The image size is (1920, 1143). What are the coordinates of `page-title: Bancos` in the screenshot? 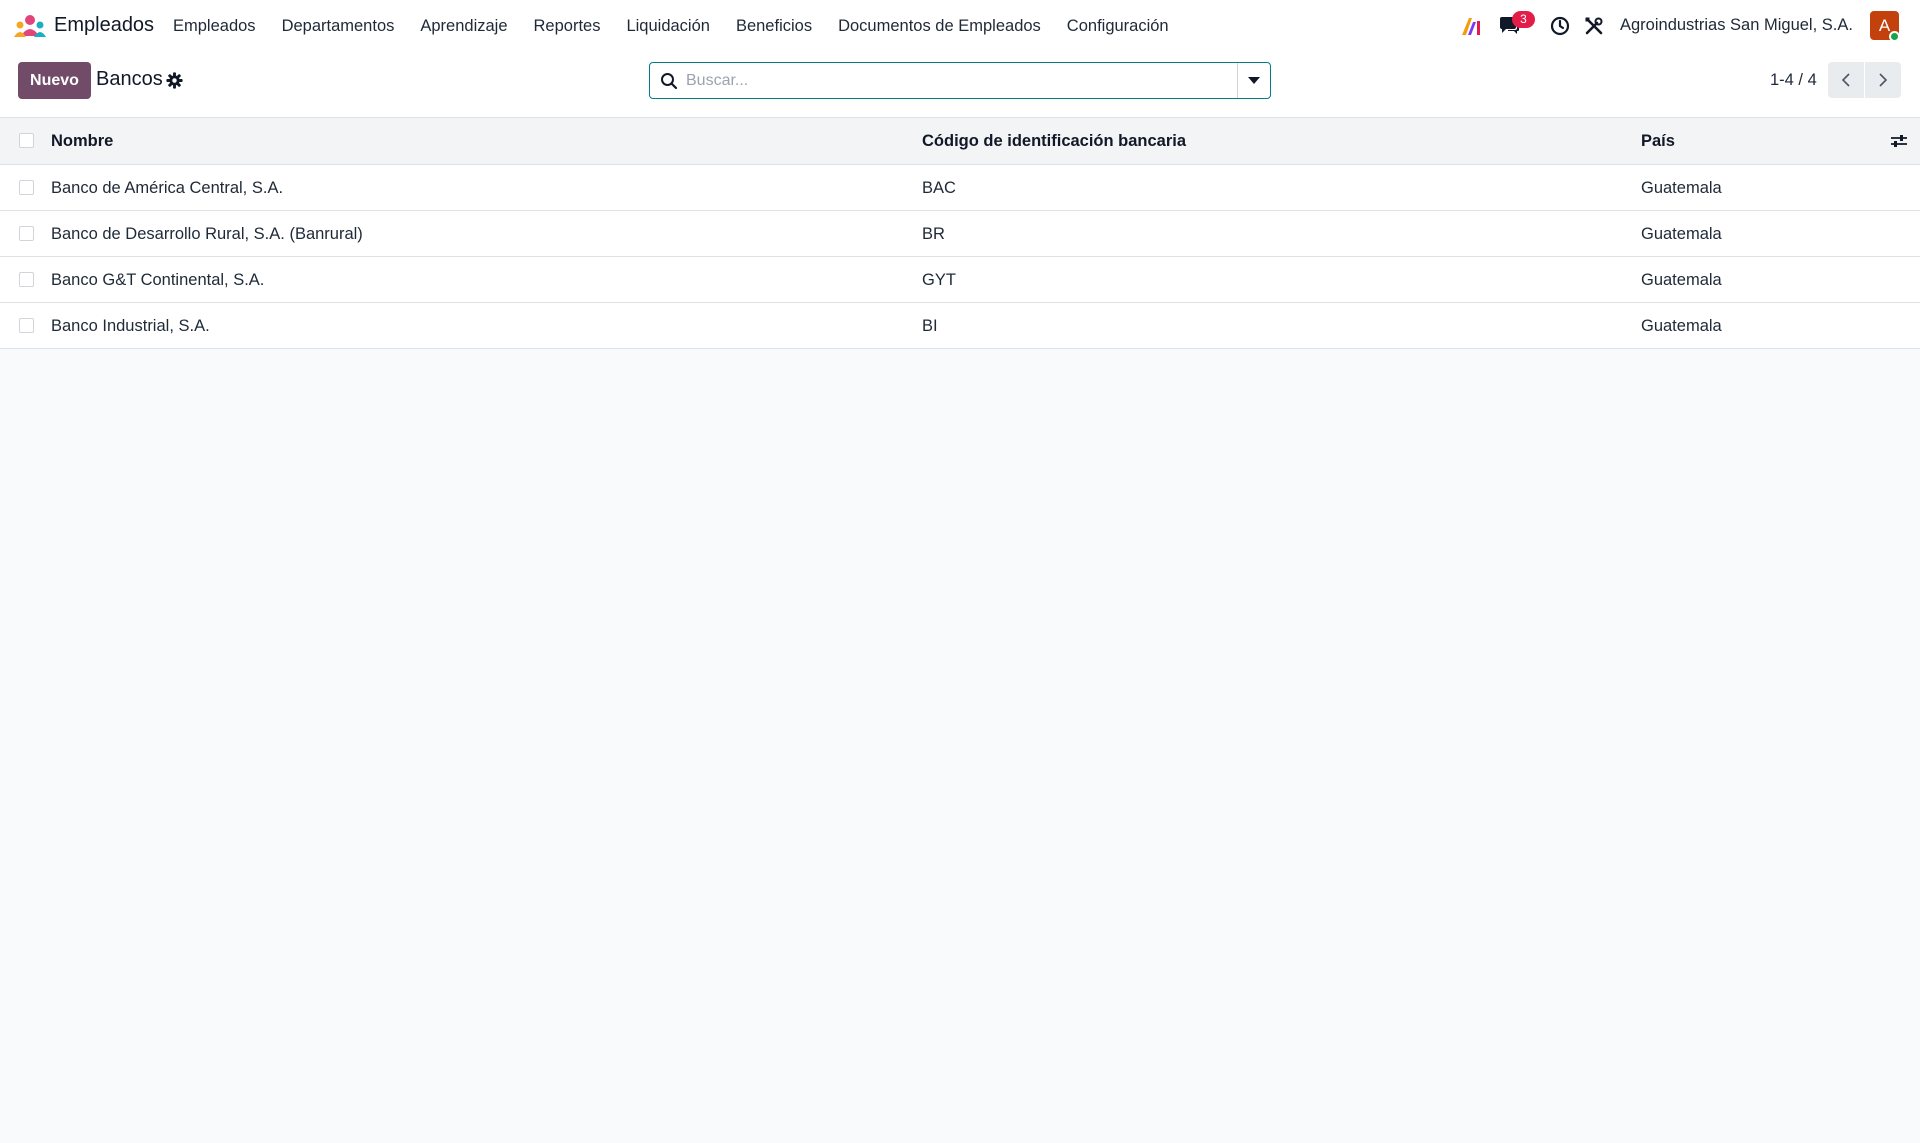 It's located at (129, 79).